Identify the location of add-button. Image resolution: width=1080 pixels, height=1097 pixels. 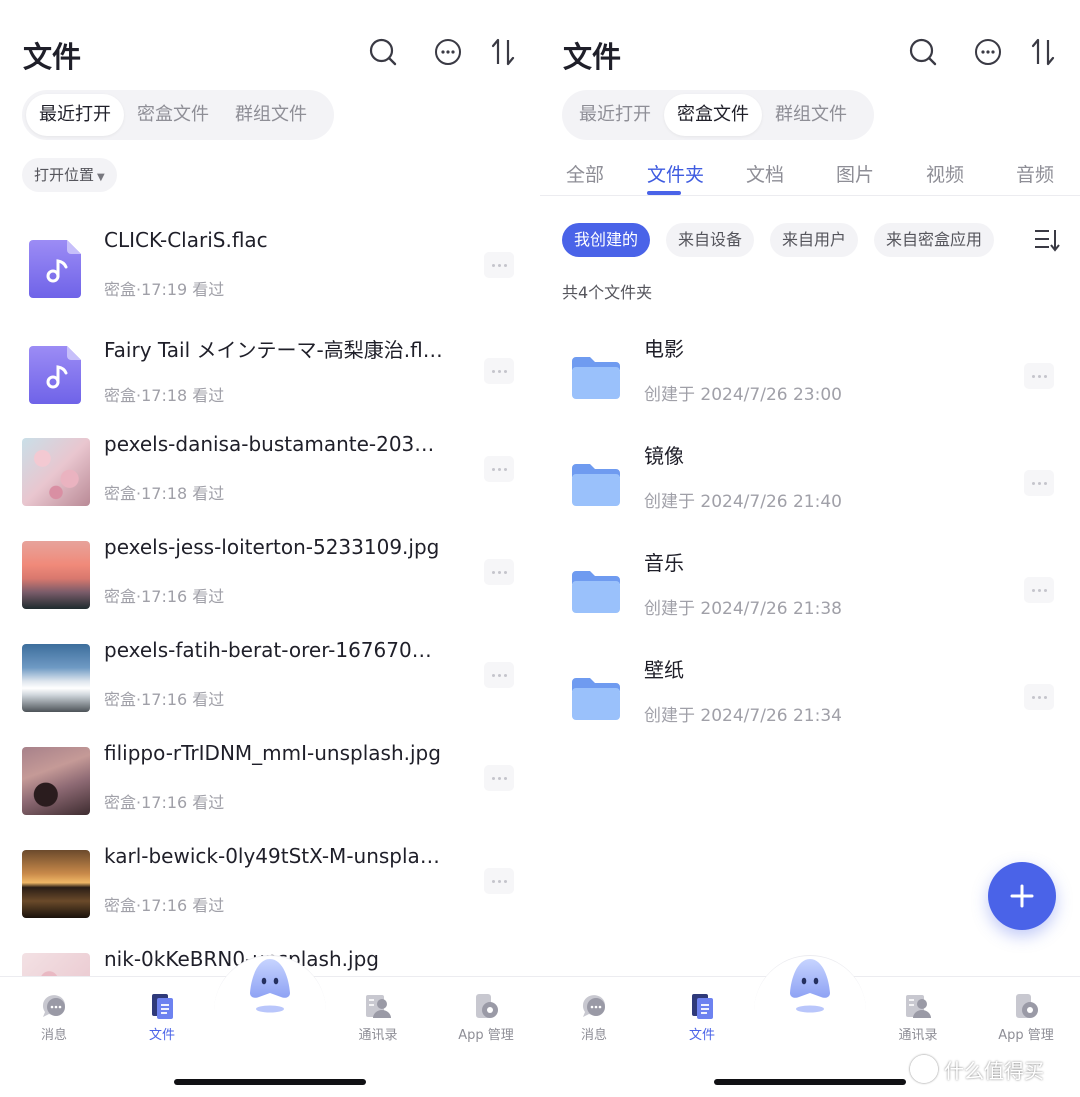
(1022, 896).